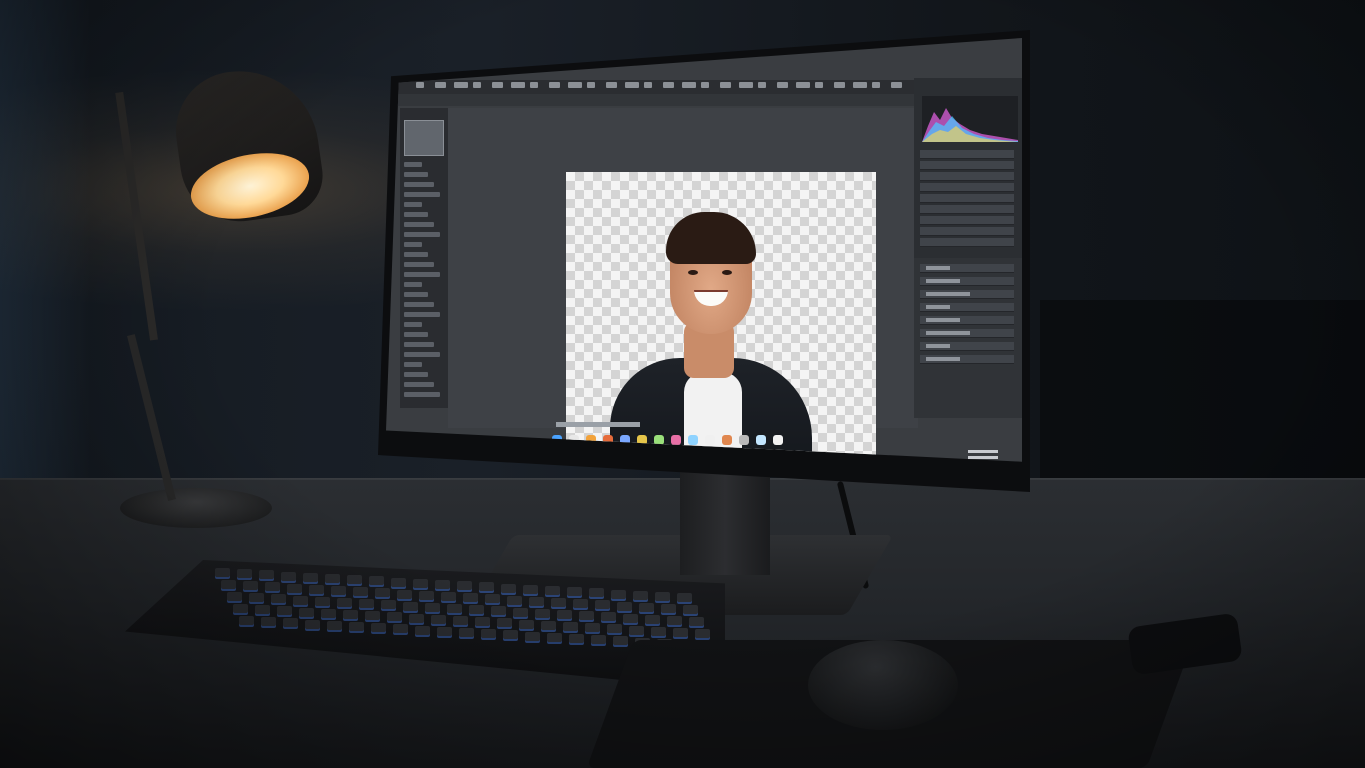  I want to click on subject-hair, so click(711, 238).